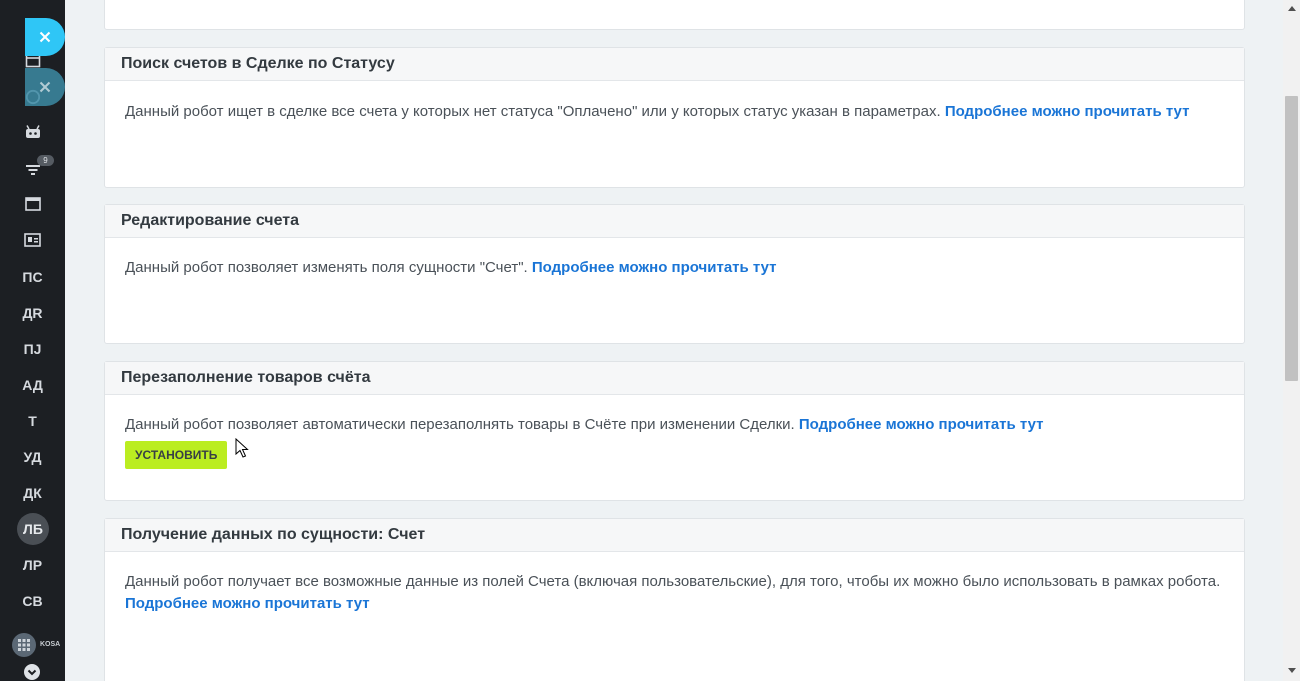 Image resolution: width=1300 pixels, height=681 pixels. I want to click on card-header: Поиск счетов в Сделке по Статусу, so click(674, 64).